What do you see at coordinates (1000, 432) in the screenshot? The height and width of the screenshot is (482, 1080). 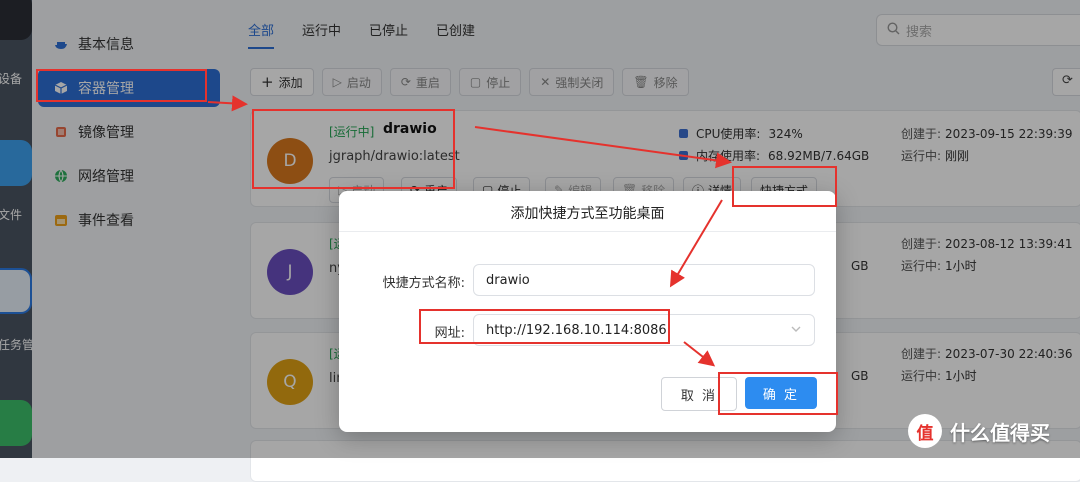 I see `watermark-text: 什么值得买` at bounding box center [1000, 432].